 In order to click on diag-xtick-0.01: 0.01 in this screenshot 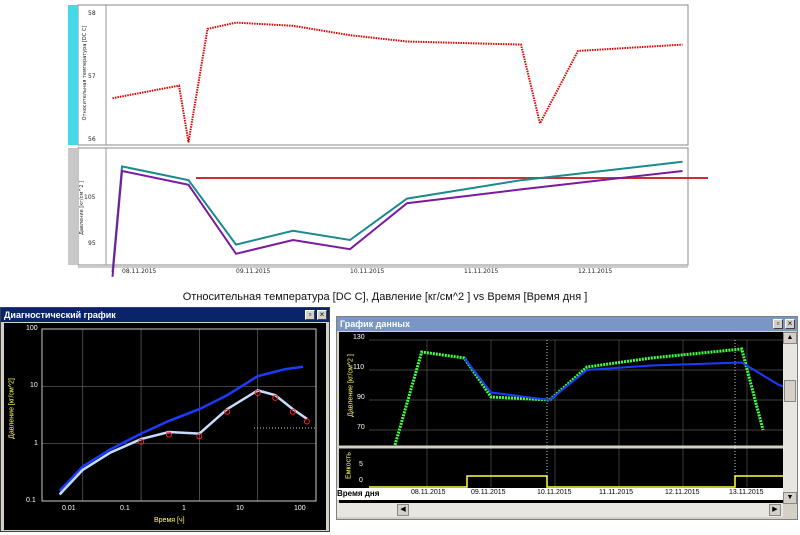, I will do `click(69, 508)`.